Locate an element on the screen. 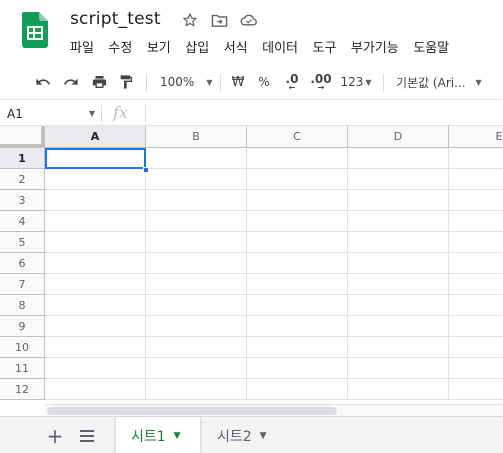 The width and height of the screenshot is (503, 453). menu-edit: 수정 is located at coordinates (120, 46).